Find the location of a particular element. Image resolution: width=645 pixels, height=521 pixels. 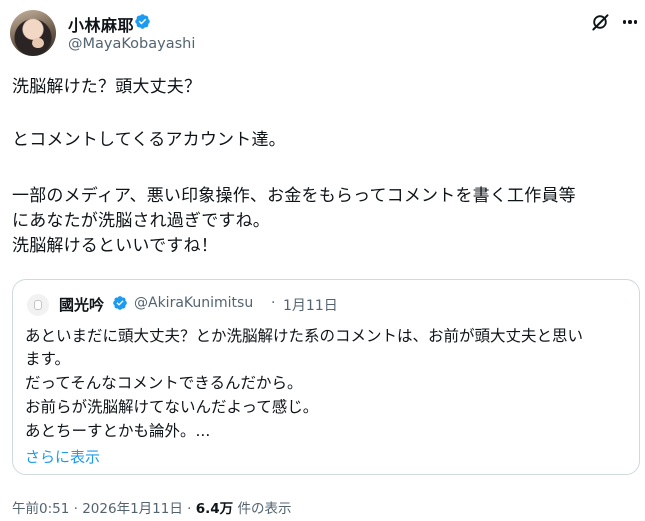

quoted-author-avatar is located at coordinates (38, 305).